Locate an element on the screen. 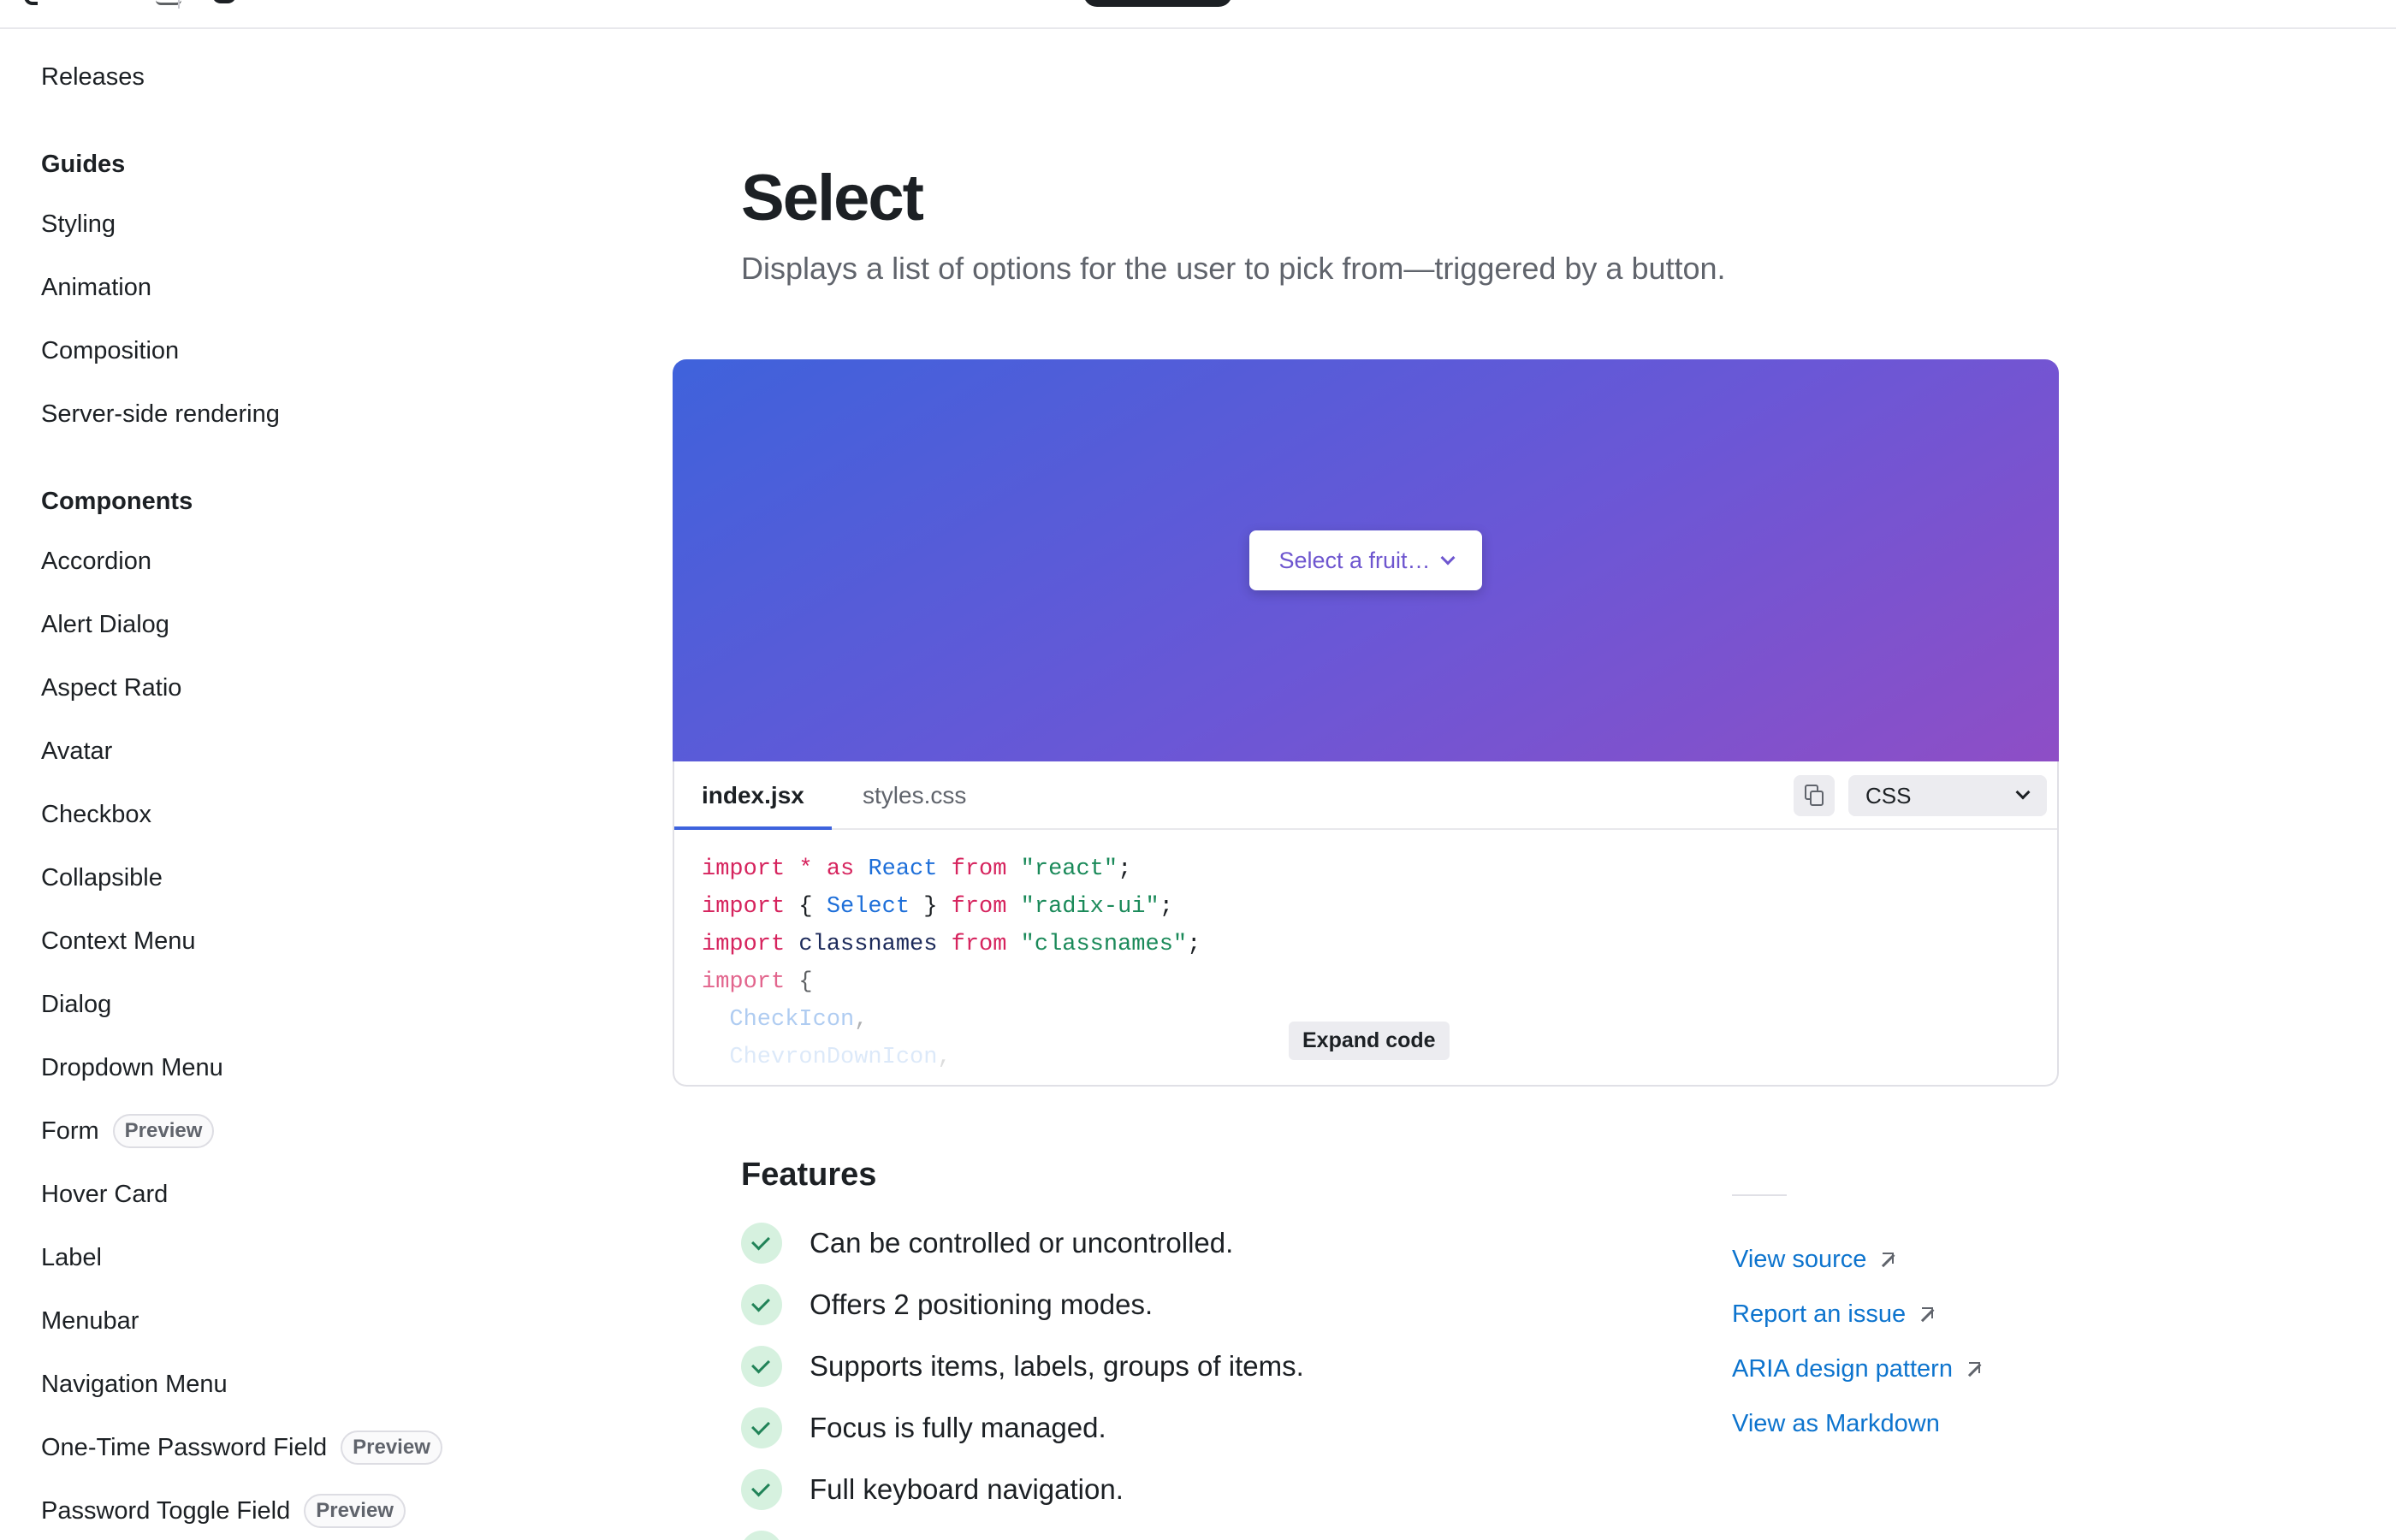  sidebar-item-composition: Composition is located at coordinates (110, 351).